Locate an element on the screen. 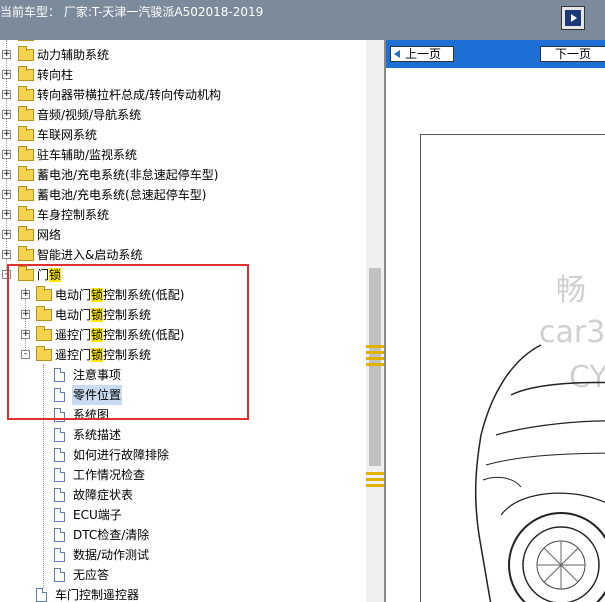  vehicle-line-drawing is located at coordinates (539, 473).